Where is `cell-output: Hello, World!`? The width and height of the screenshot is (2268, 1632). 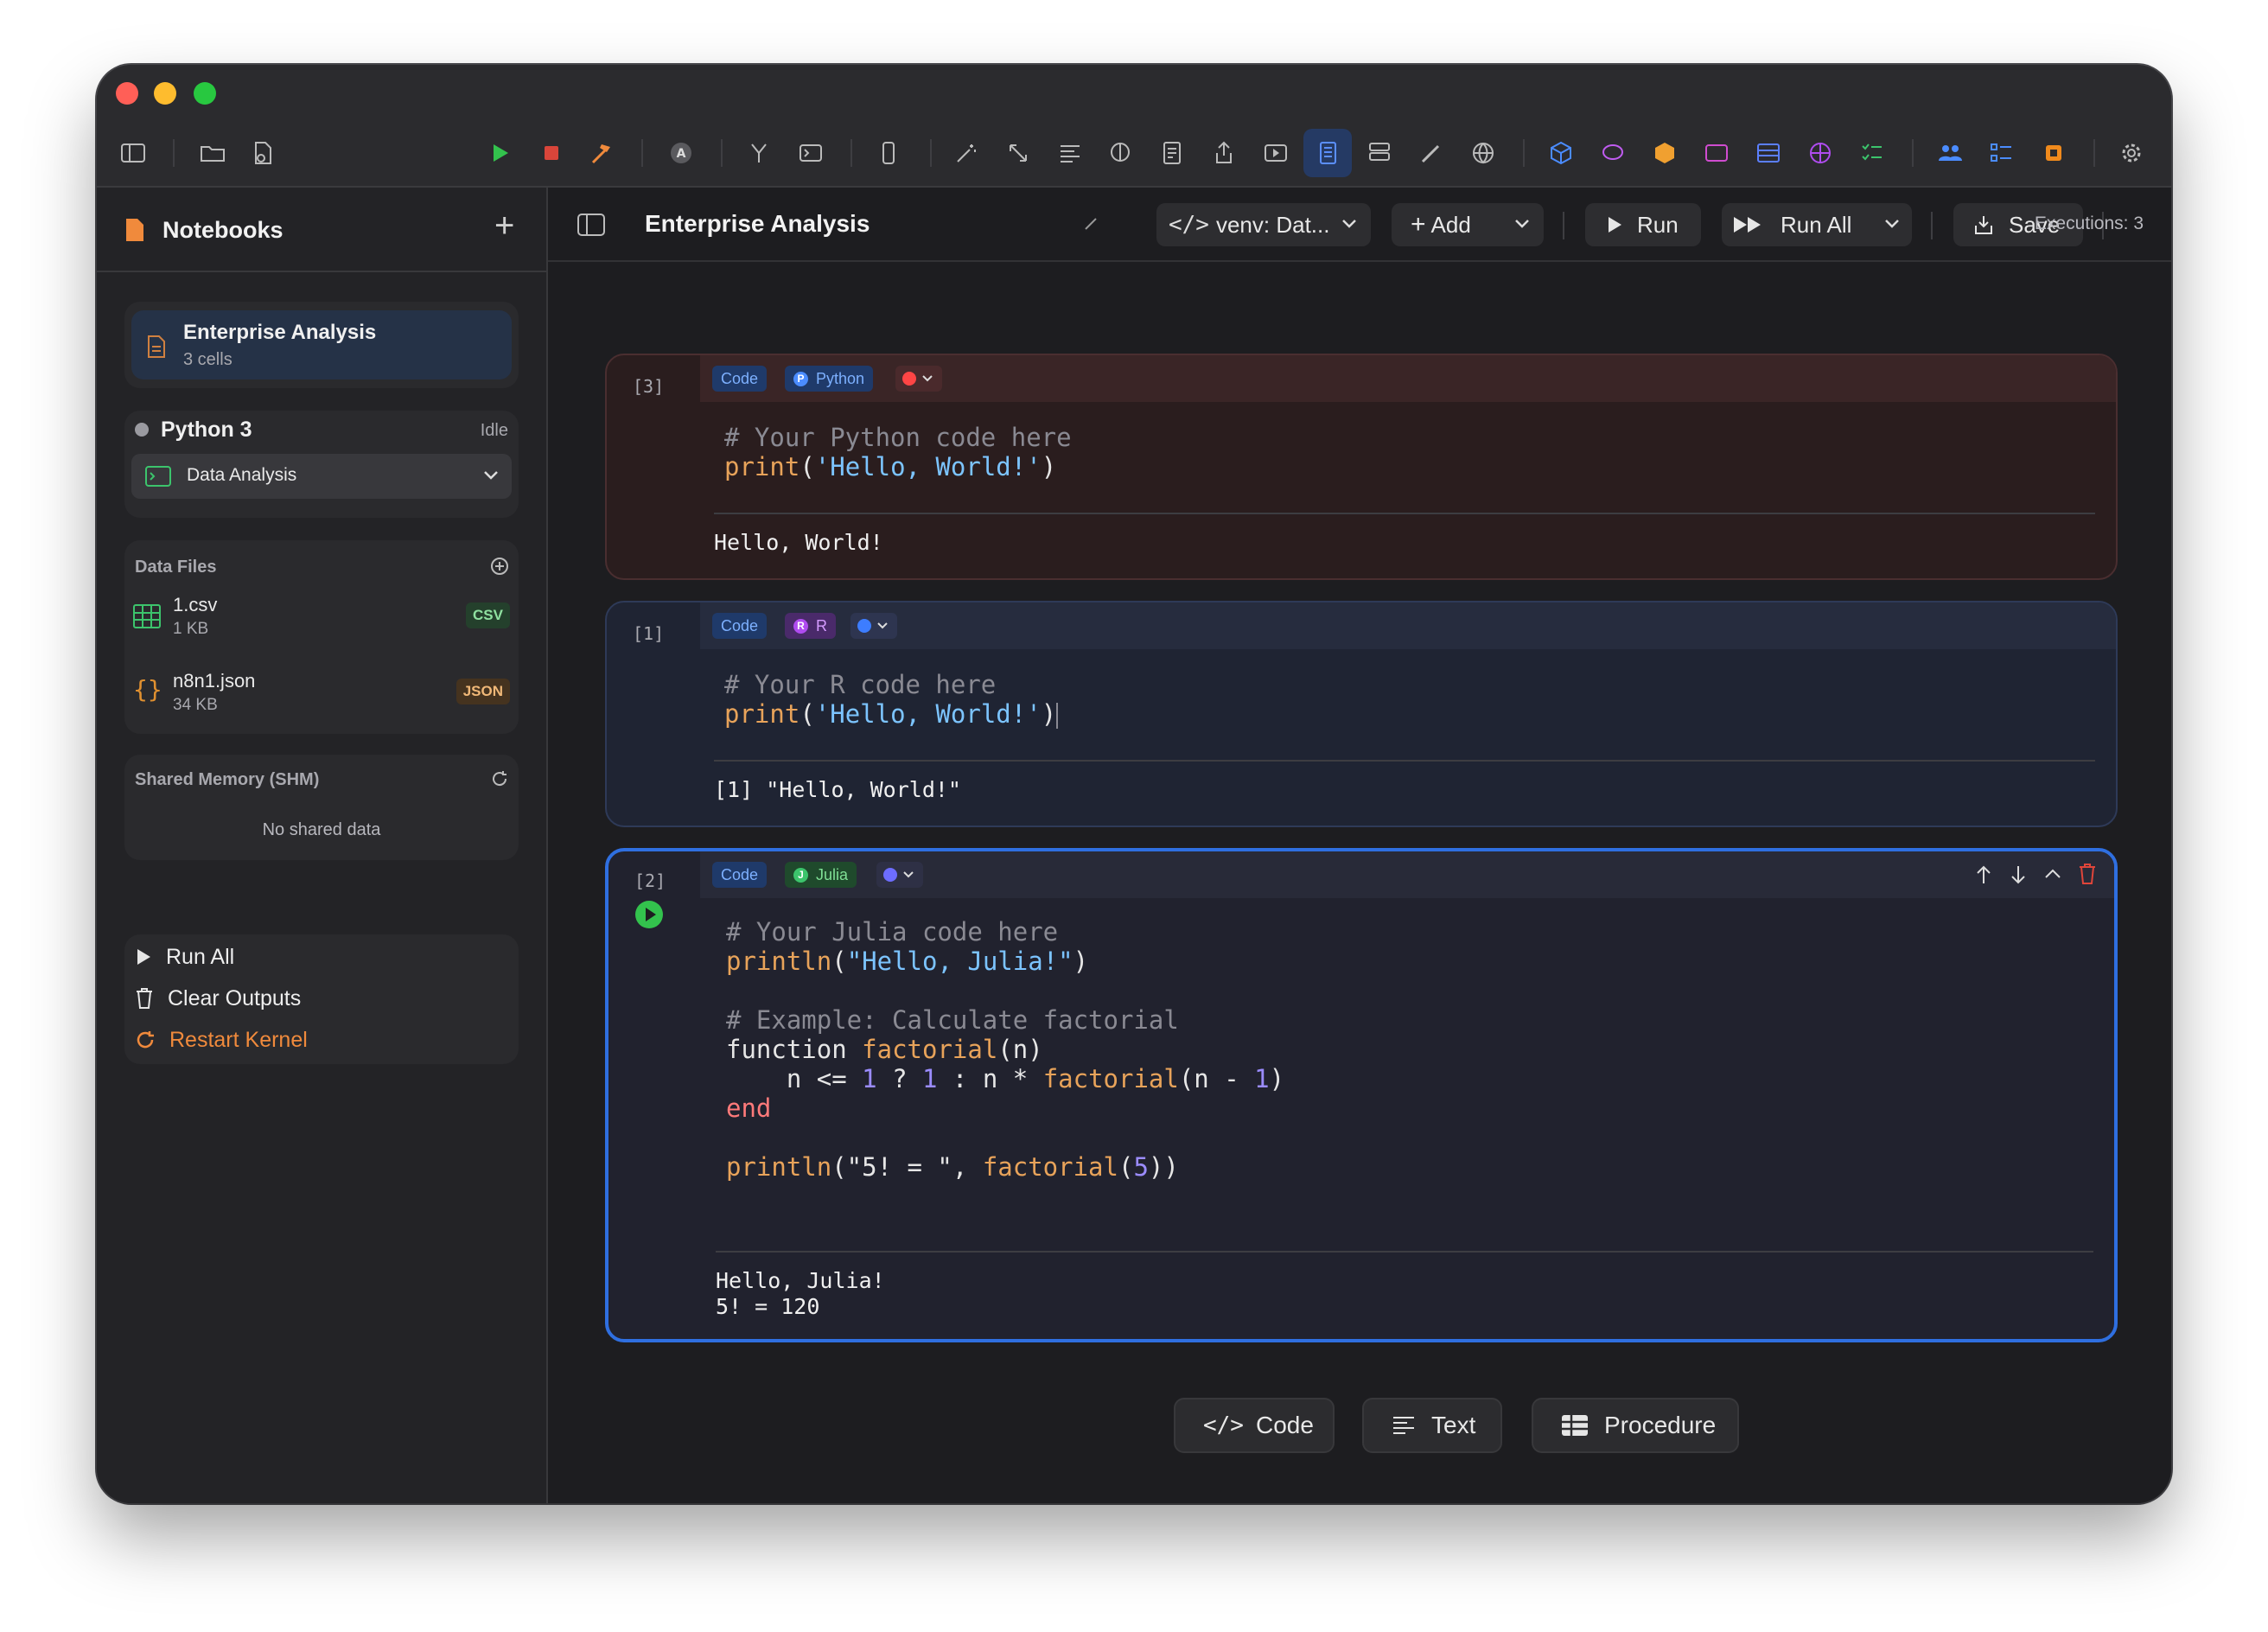
cell-output: Hello, World! is located at coordinates (798, 542).